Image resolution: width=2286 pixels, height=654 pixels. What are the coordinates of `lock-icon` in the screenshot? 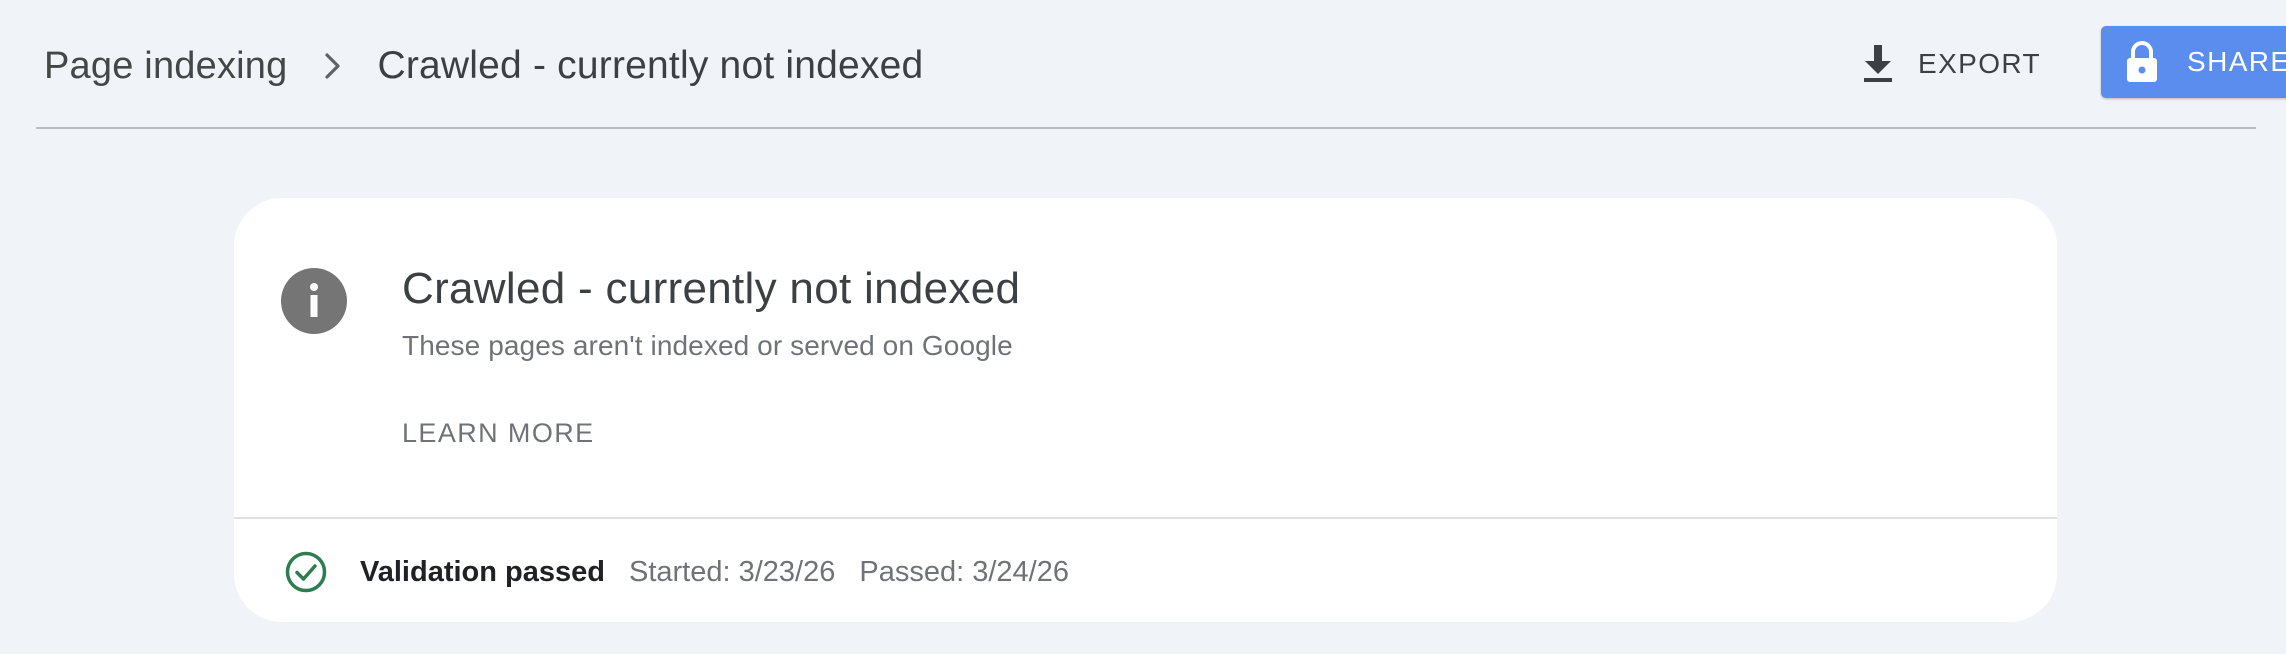 It's located at (2142, 62).